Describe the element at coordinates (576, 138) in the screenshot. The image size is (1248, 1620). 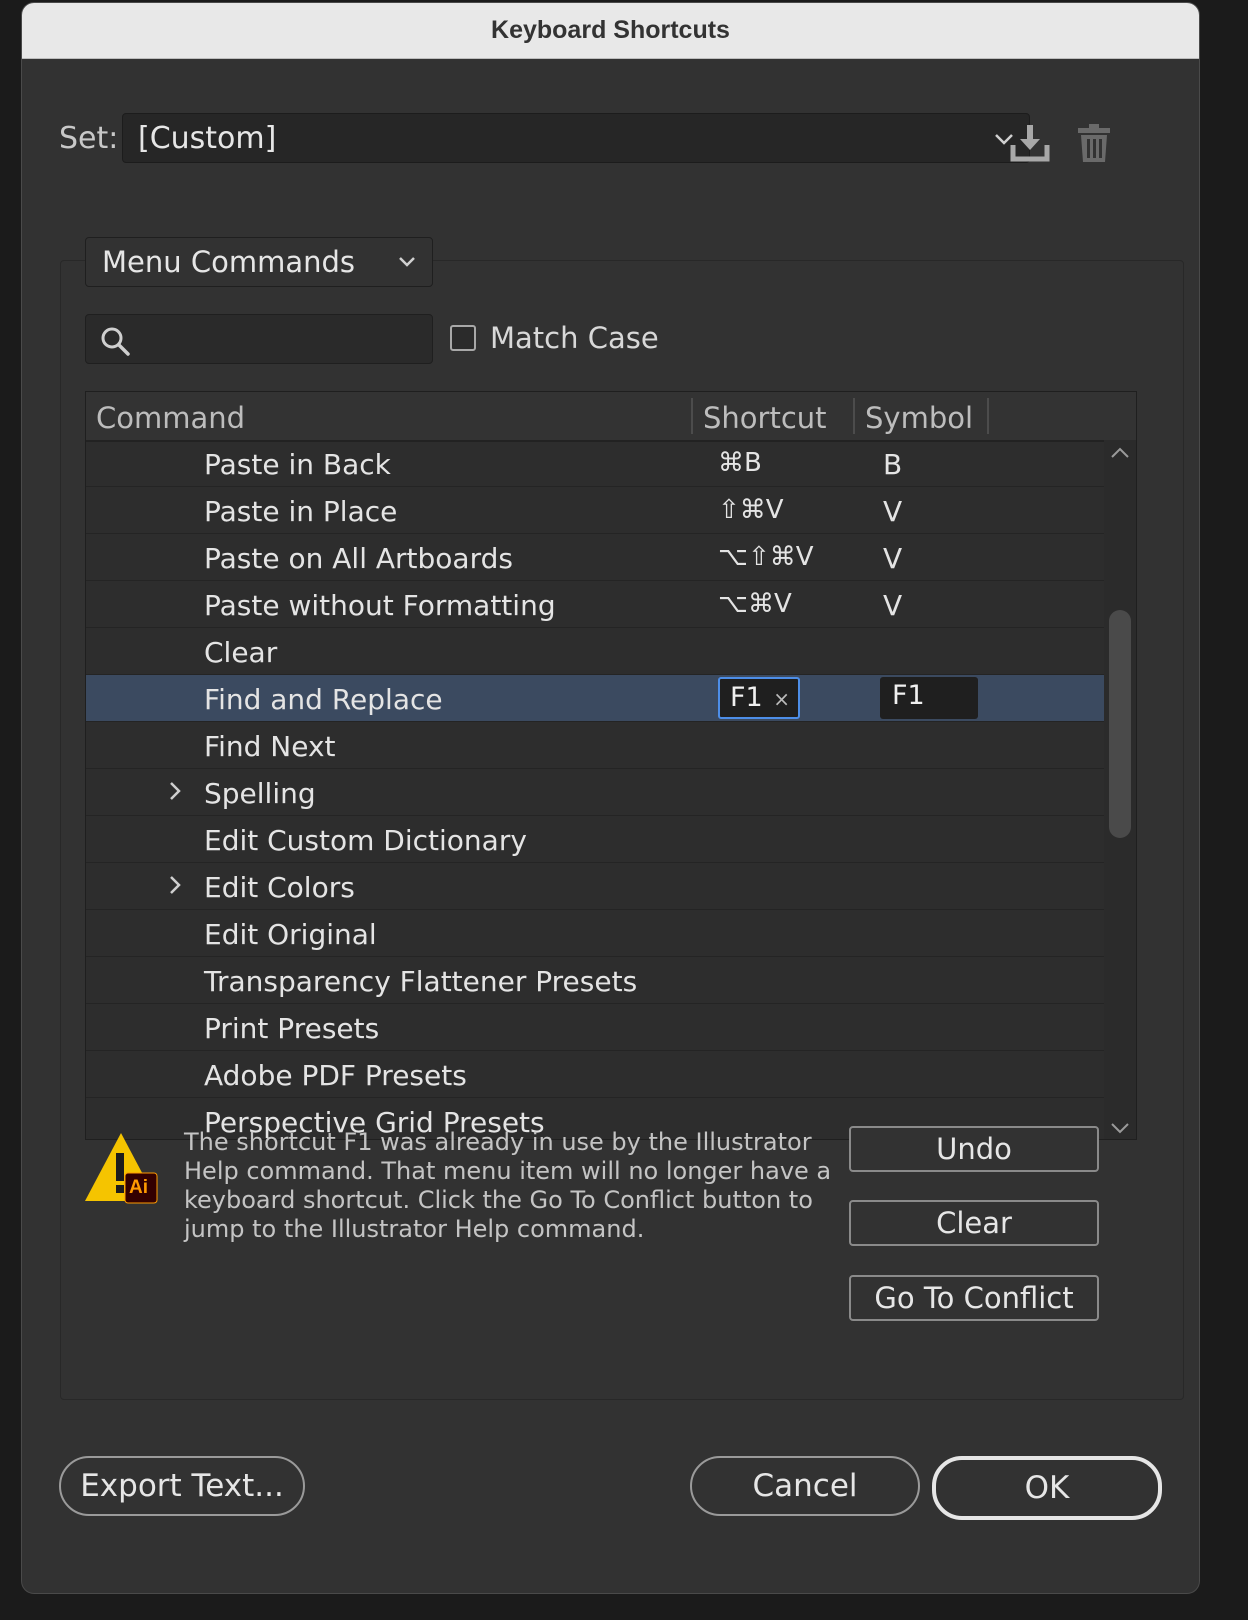
I see `set-dropdown: [Custom]` at that location.